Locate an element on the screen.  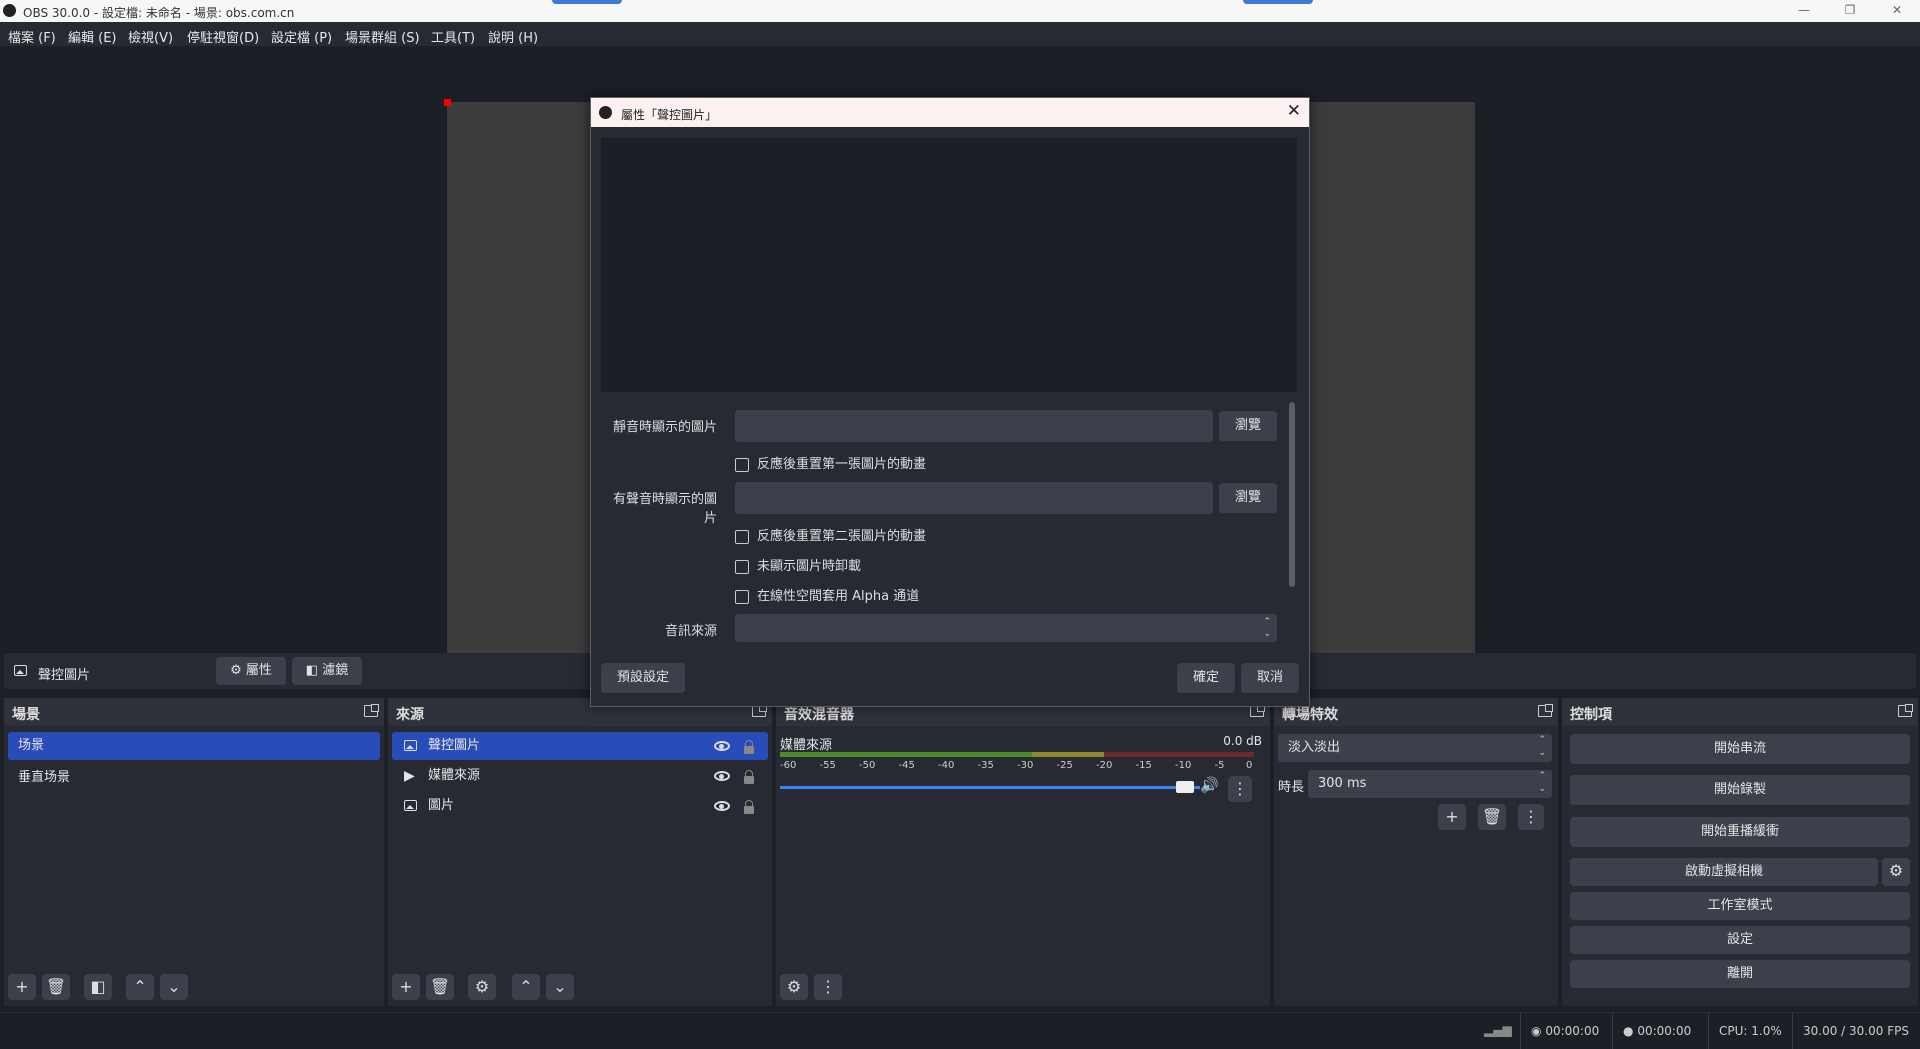
checkbox-label: 未顯示圖片時卸載 is located at coordinates (809, 566).